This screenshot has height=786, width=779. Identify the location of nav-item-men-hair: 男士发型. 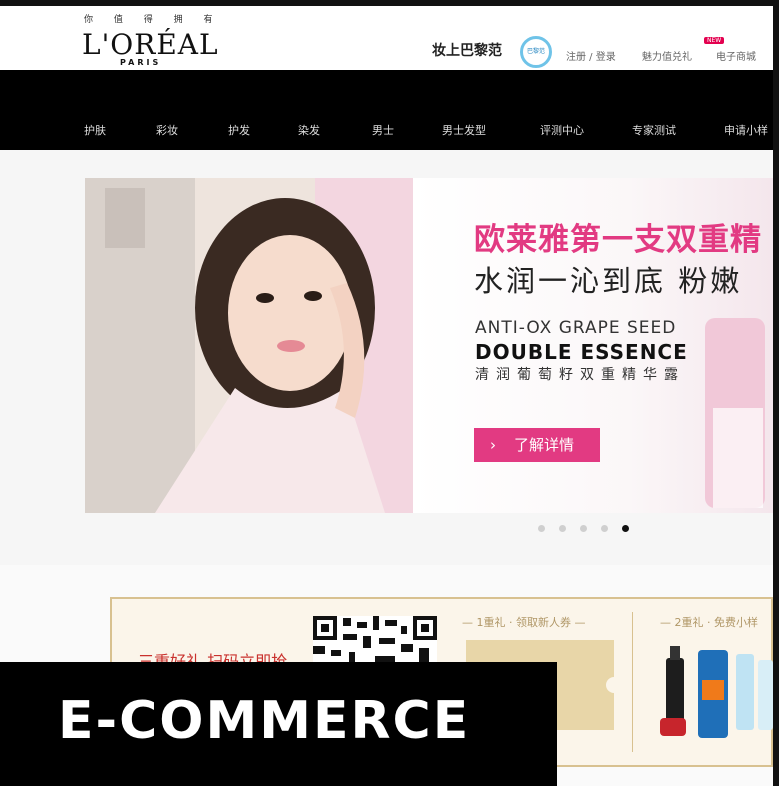
(464, 130).